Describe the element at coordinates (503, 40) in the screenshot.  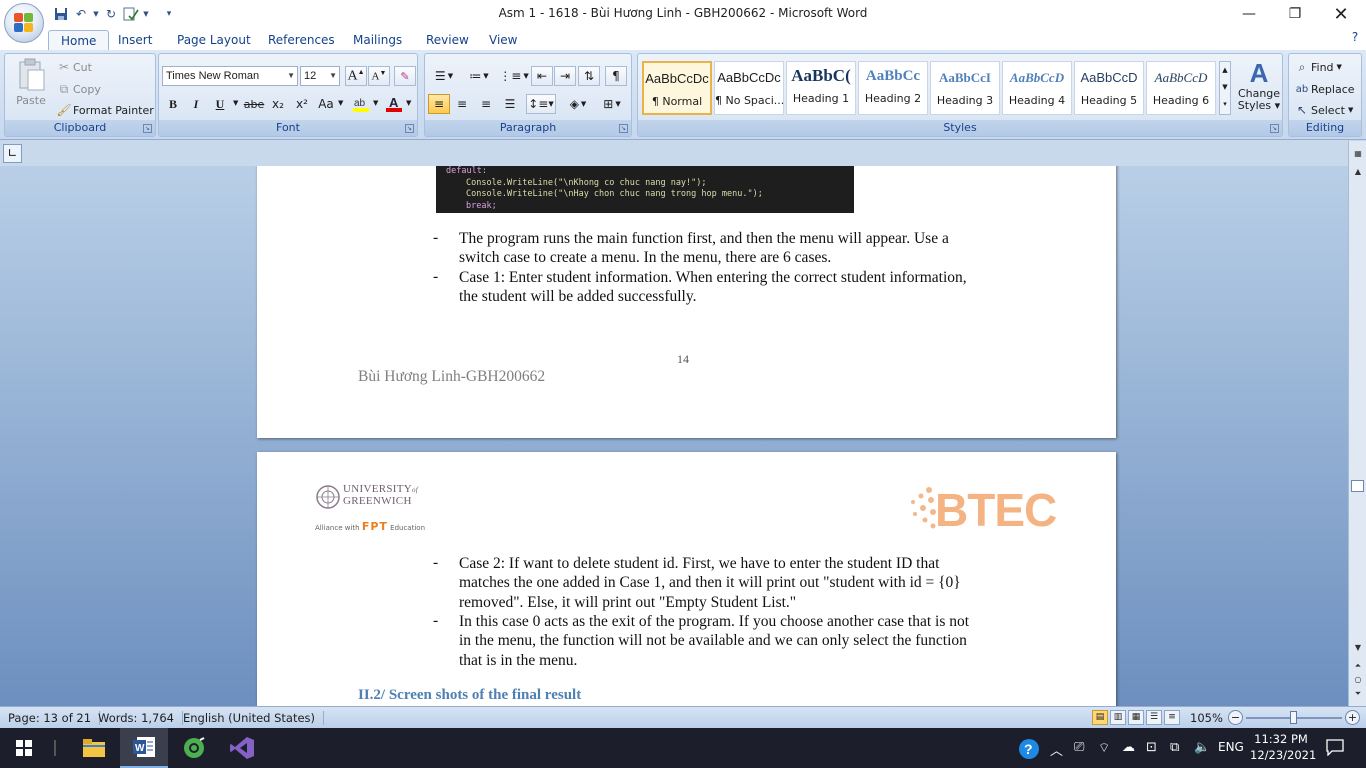
I see `tab-view: View` at that location.